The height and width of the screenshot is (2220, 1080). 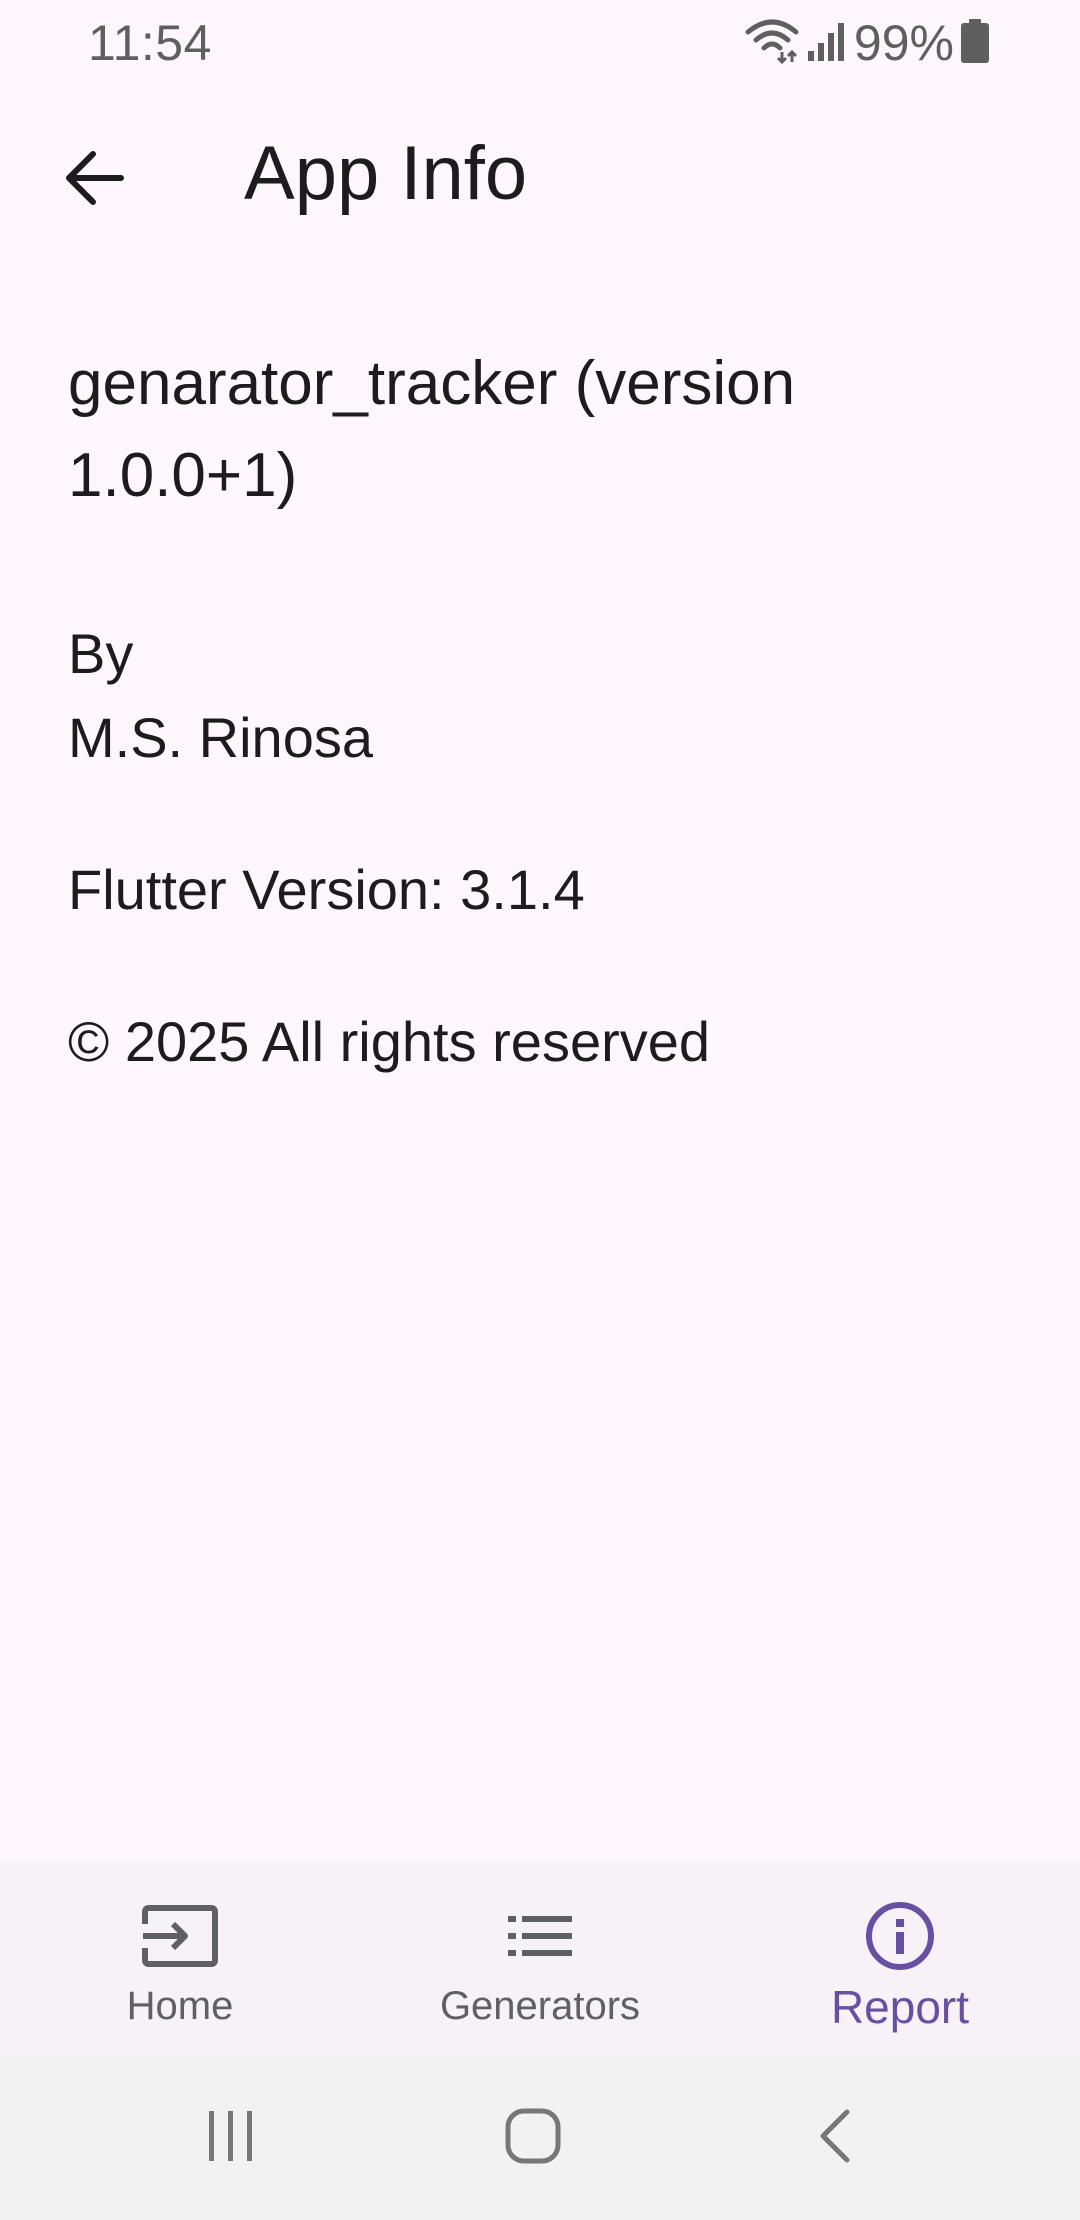 I want to click on wifi-icon, so click(x=772, y=43).